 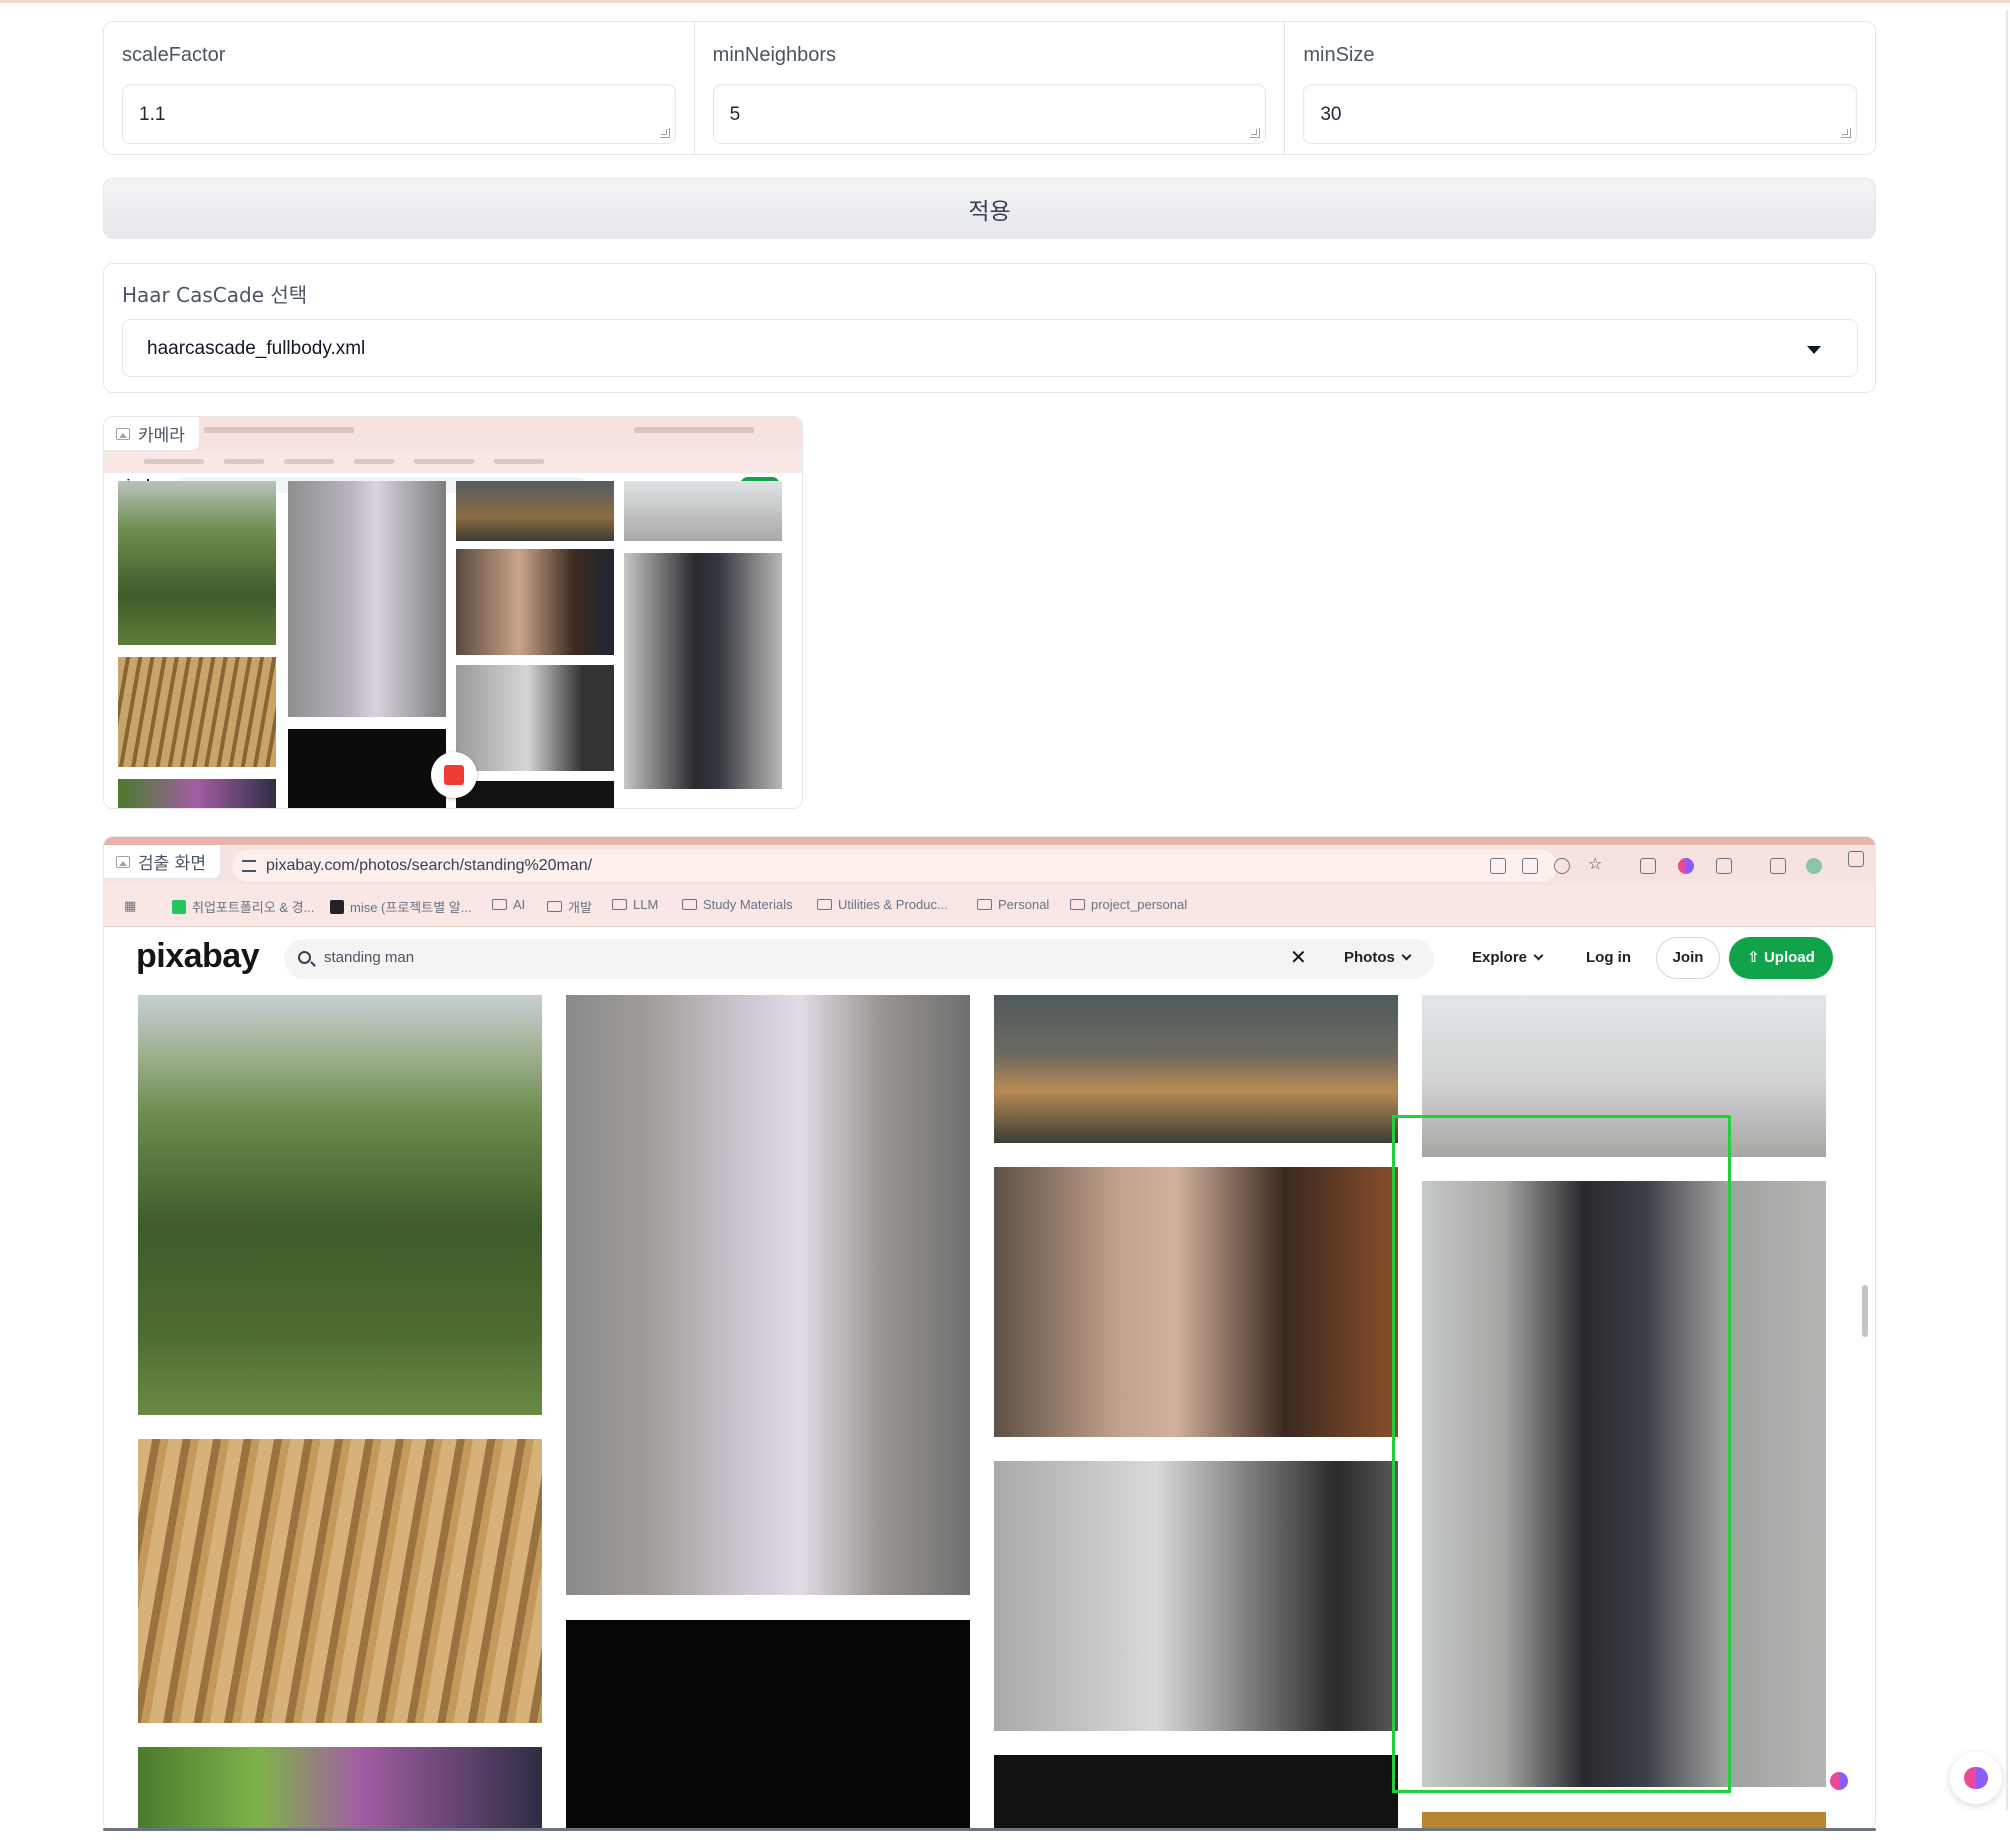 I want to click on min-size-group: minSize 30, so click(x=1580, y=88).